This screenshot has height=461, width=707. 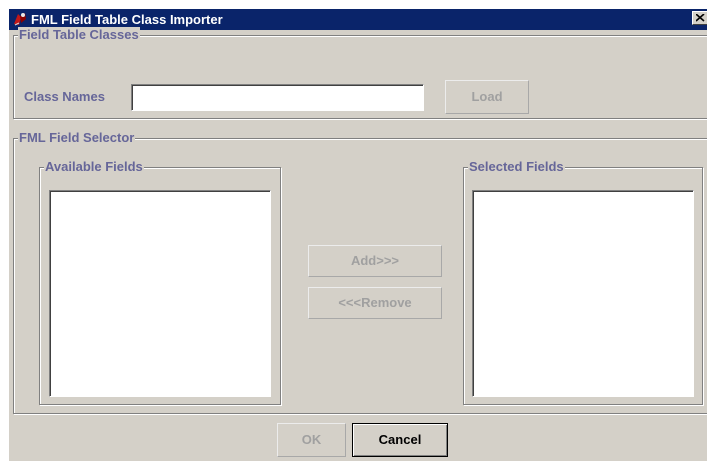 I want to click on remove-button: <<<Remove, so click(x=375, y=303).